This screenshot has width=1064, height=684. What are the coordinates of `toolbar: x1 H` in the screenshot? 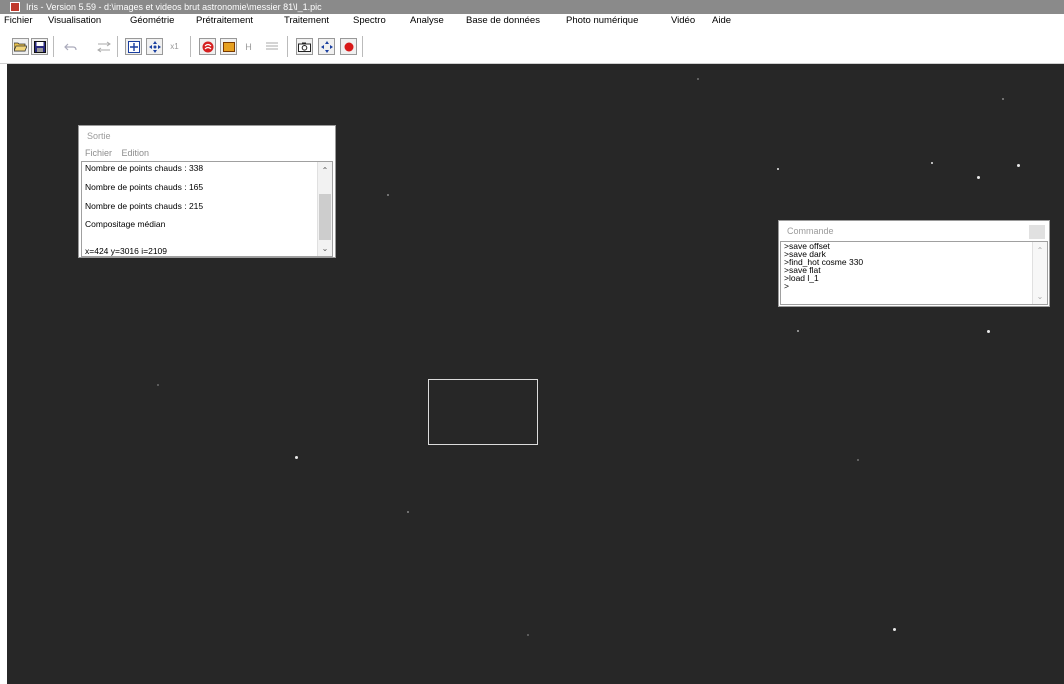 It's located at (532, 46).